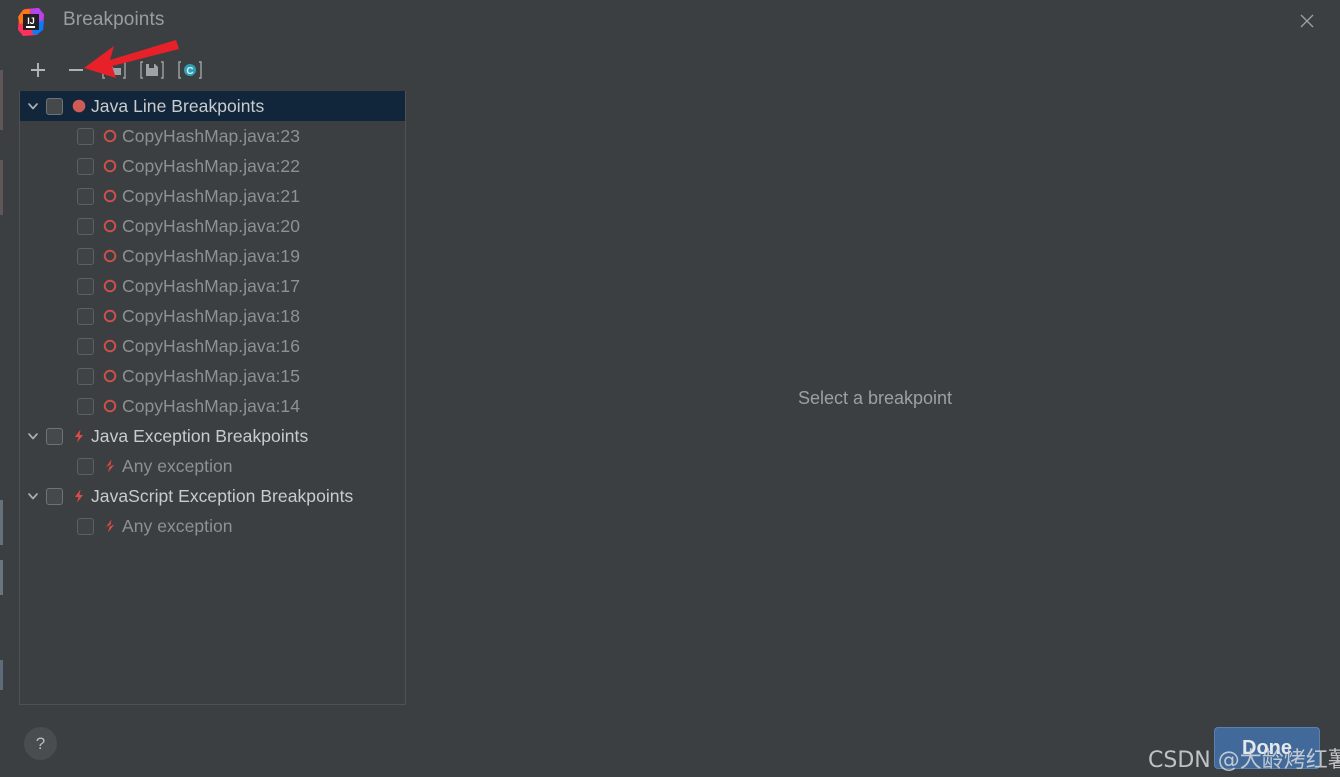 The width and height of the screenshot is (1340, 777). I want to click on breakpoint-label: CopyHashMap.java:17, so click(211, 285).